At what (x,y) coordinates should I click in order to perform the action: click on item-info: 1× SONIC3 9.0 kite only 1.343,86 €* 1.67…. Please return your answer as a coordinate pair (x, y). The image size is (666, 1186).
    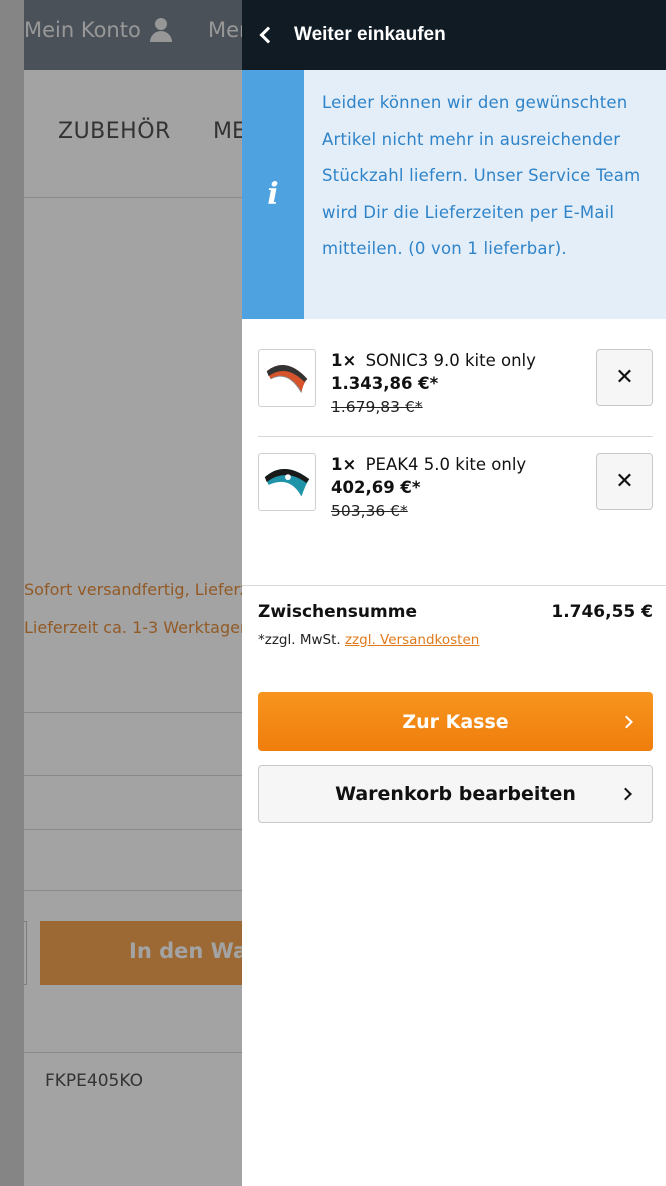
    Looking at the image, I should click on (433, 384).